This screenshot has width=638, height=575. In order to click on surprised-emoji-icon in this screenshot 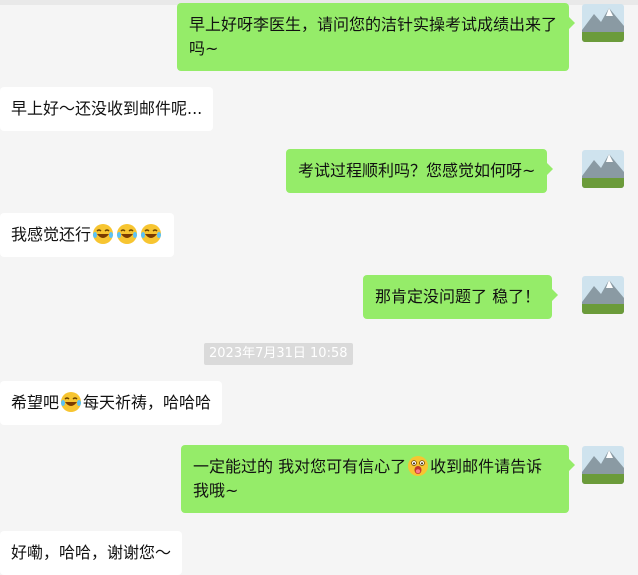, I will do `click(418, 466)`.